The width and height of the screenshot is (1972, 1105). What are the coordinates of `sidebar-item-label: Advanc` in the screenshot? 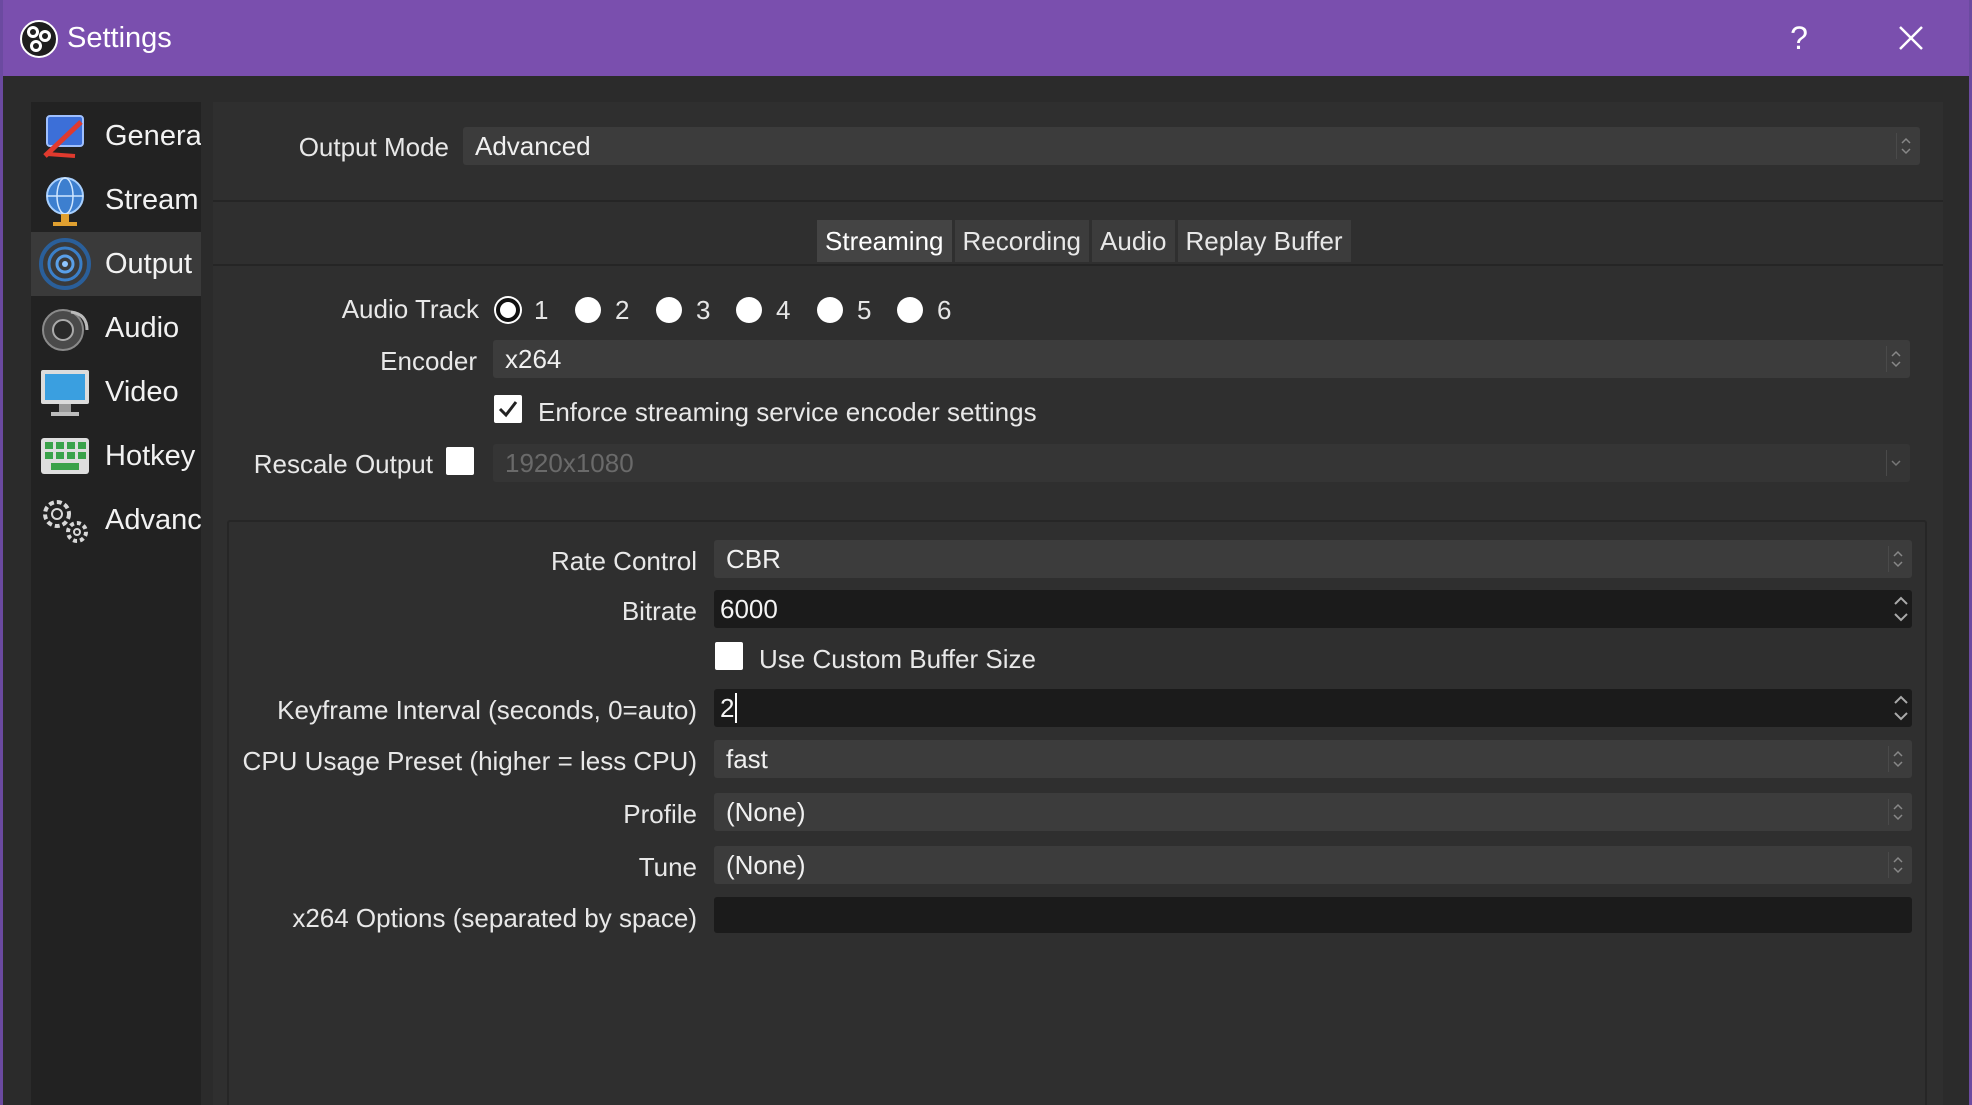 It's located at (153, 519).